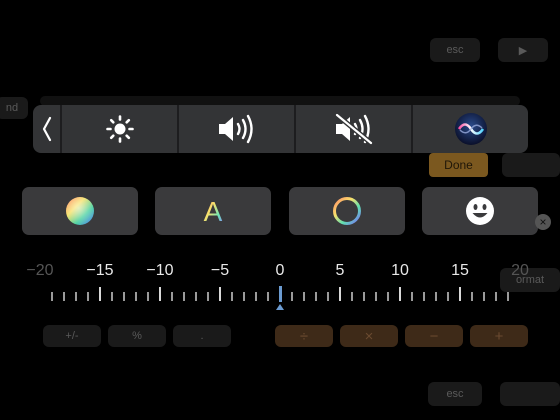  I want to click on calc-label: +/-, so click(72, 336).